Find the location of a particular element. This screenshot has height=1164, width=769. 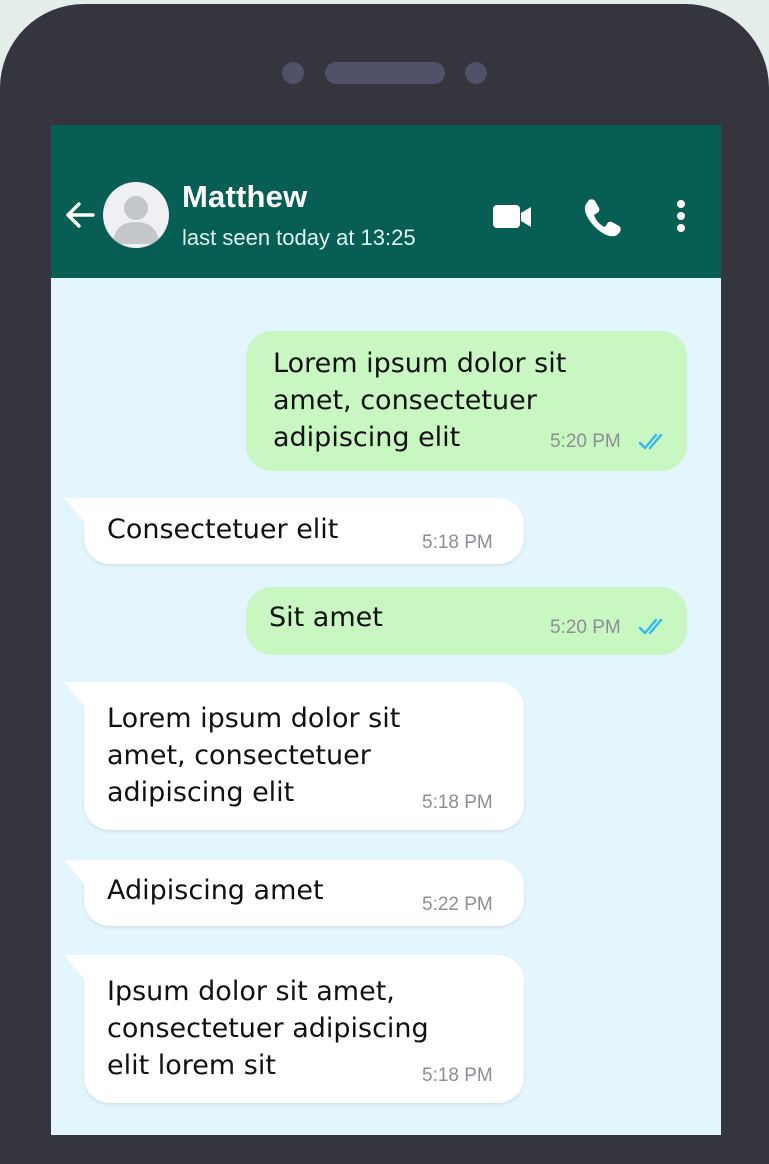

vertical-ellipsis-icon is located at coordinates (681, 217).